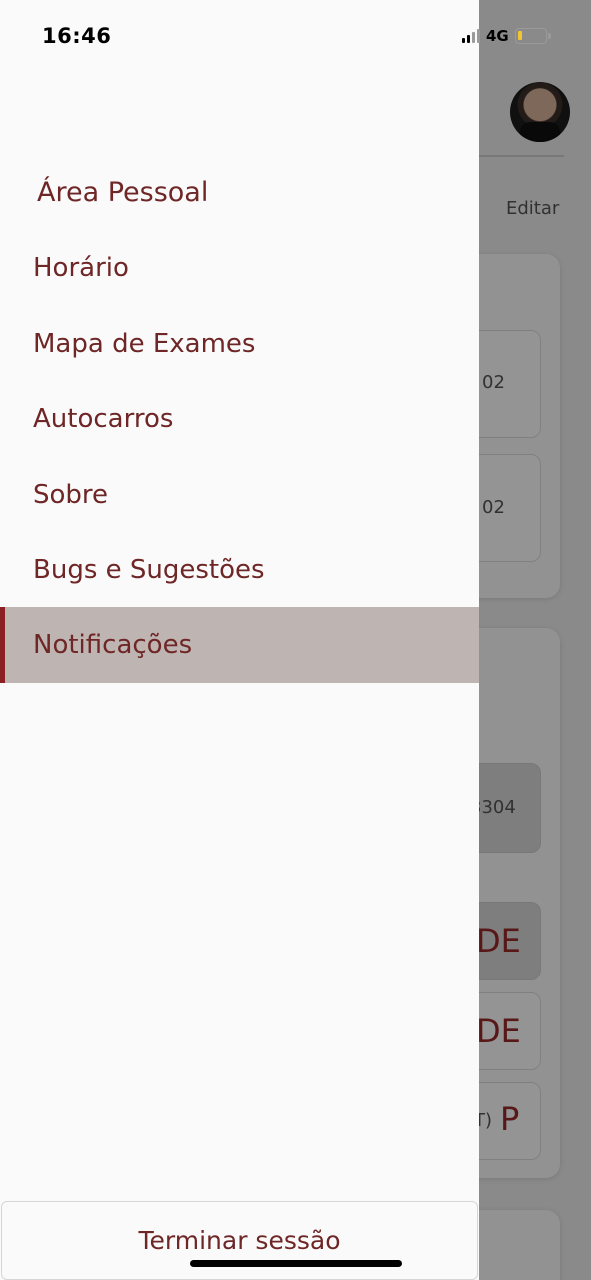  What do you see at coordinates (239, 268) in the screenshot?
I see `menu-item-horario: Horário` at bounding box center [239, 268].